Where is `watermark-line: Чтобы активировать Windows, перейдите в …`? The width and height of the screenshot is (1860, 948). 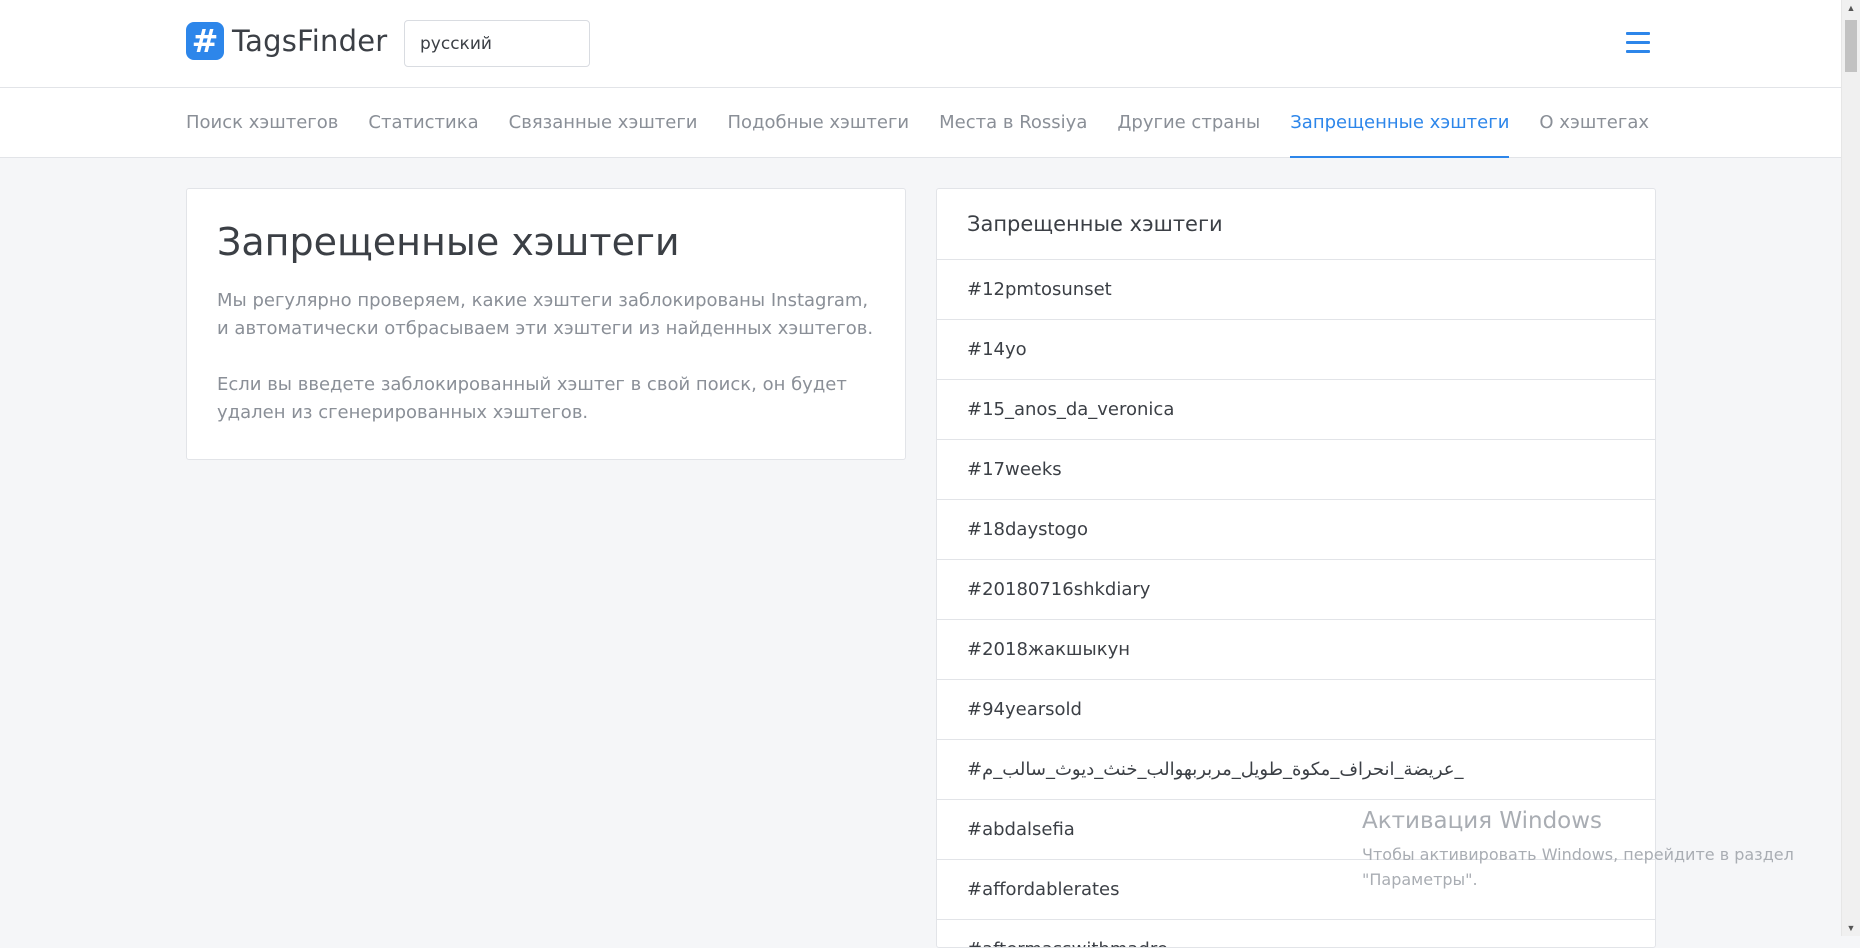
watermark-line: Чтобы активировать Windows, перейдите в … is located at coordinates (1578, 854).